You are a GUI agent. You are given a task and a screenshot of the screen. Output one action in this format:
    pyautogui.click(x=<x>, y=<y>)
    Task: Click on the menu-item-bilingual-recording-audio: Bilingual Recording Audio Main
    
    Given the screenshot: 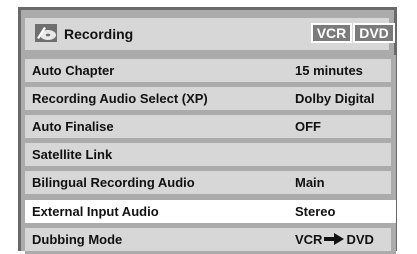 What is the action you would take?
    pyautogui.click(x=208, y=182)
    